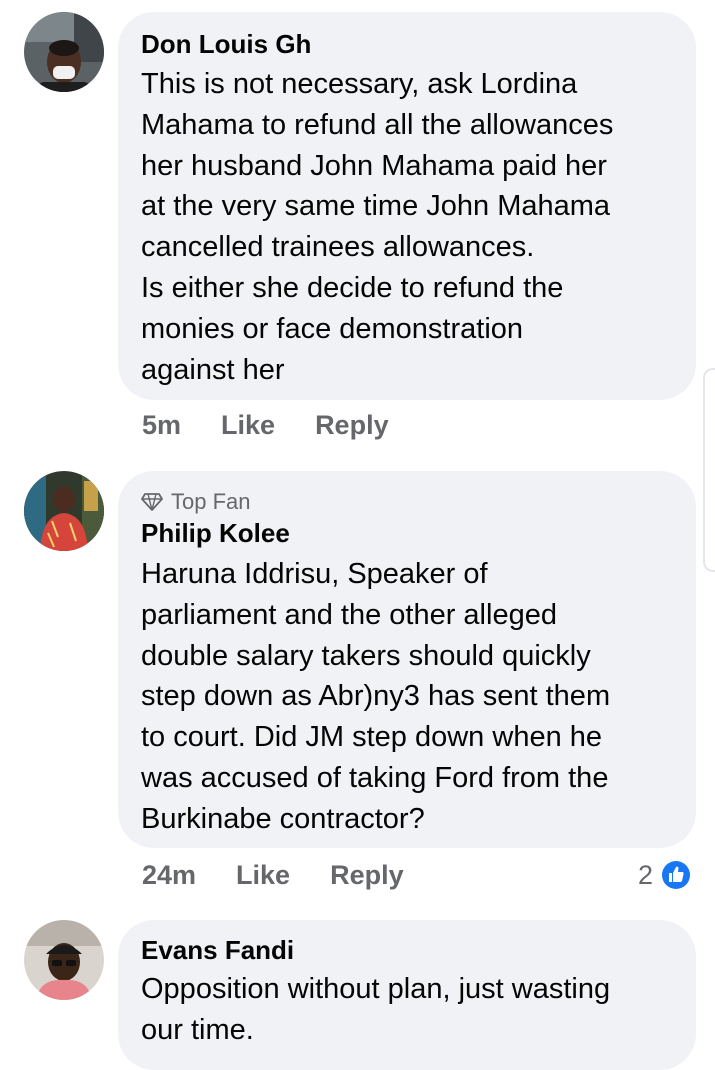  Describe the element at coordinates (211, 501) in the screenshot. I see `badge-label: Top Fan` at that location.